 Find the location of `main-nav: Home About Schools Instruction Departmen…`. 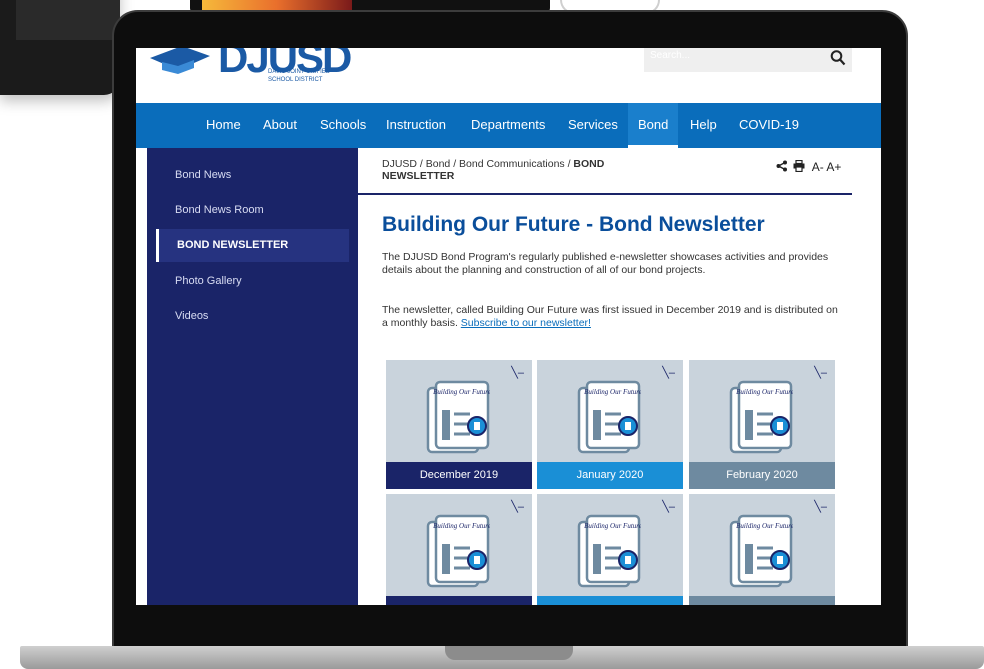

main-nav: Home About Schools Instruction Departmen… is located at coordinates (508, 125).